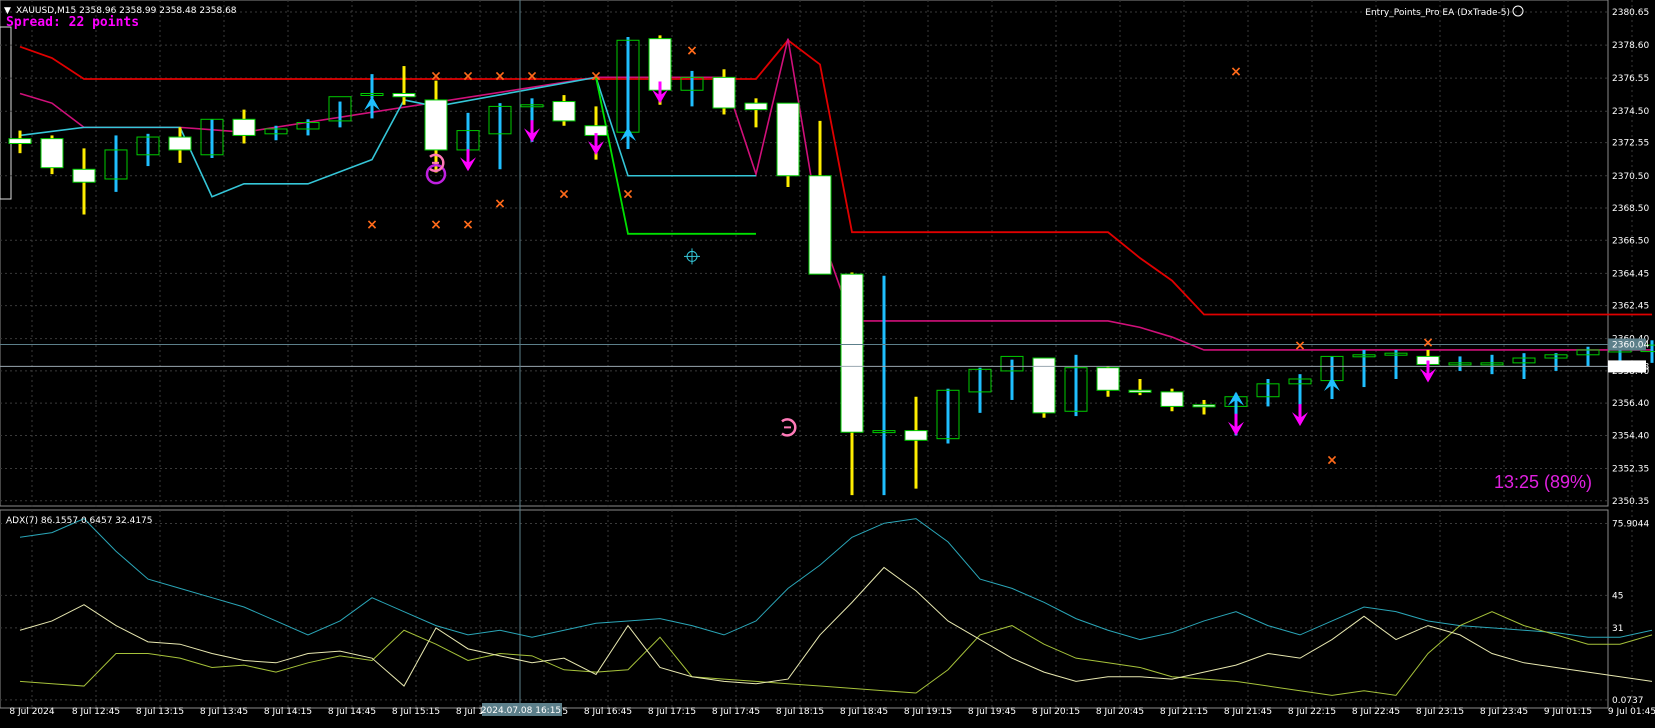 The height and width of the screenshot is (728, 1655). Describe the element at coordinates (1630, 502) in the screenshot. I see `price-tick: 2350.35` at that location.